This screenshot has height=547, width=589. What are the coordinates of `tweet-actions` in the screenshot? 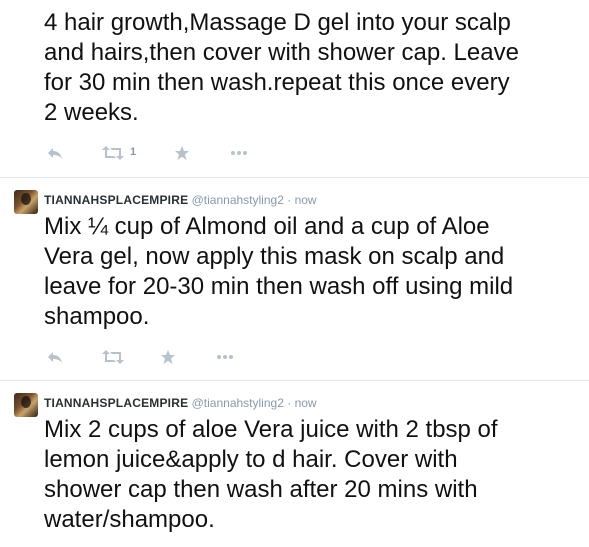 It's located at (194, 358).